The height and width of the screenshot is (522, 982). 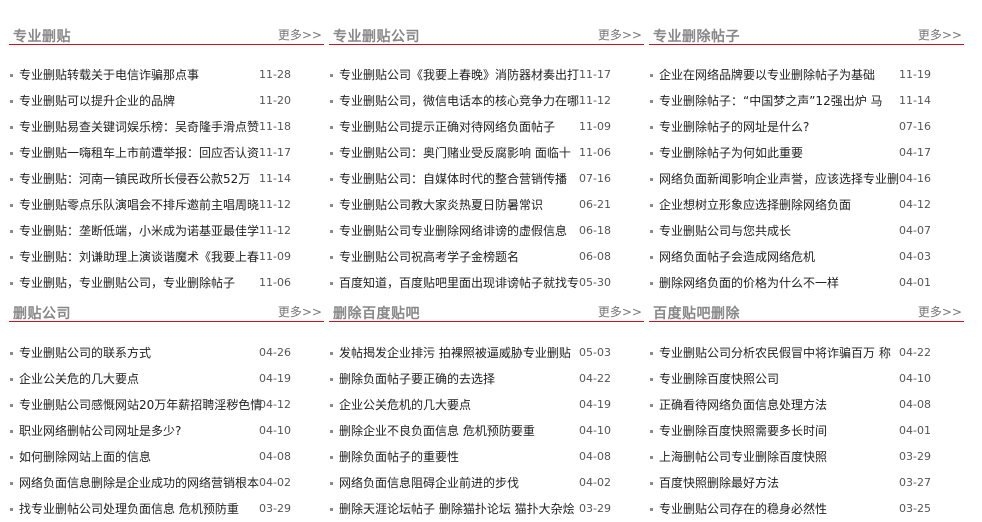 I want to click on list-item: 企业想树立形象应选择删除网络负面 04-12, so click(x=806, y=205).